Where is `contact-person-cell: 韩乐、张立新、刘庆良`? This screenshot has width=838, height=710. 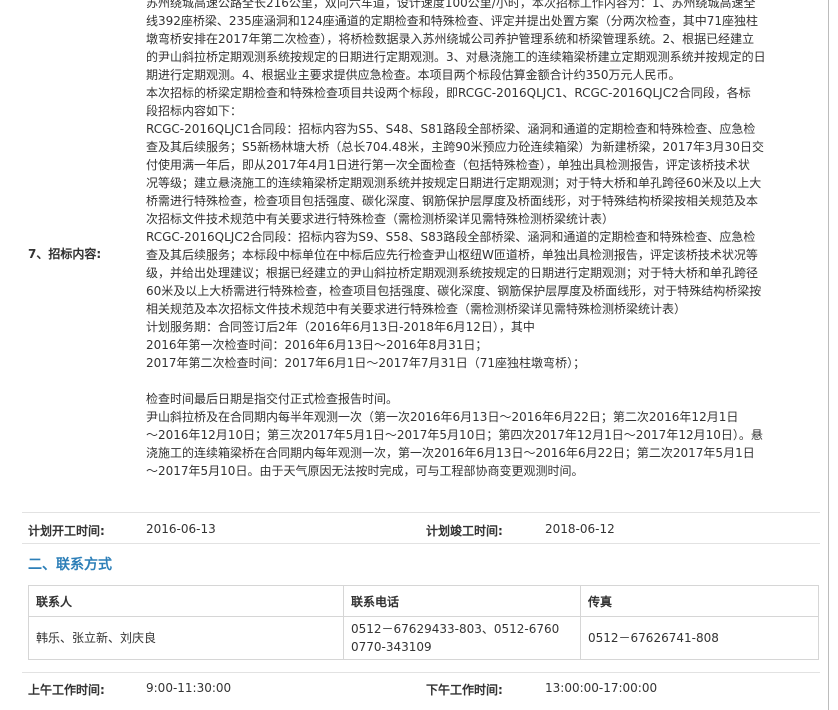 contact-person-cell: 韩乐、张立新、刘庆良 is located at coordinates (186, 638).